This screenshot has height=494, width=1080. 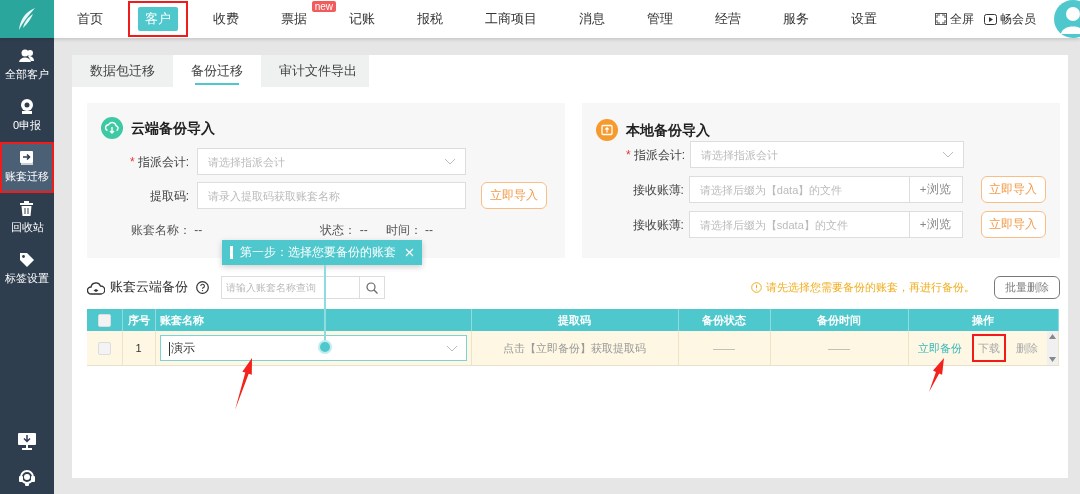 I want to click on file-field: 请选择后缀为【data】的文件, so click(x=799, y=189).